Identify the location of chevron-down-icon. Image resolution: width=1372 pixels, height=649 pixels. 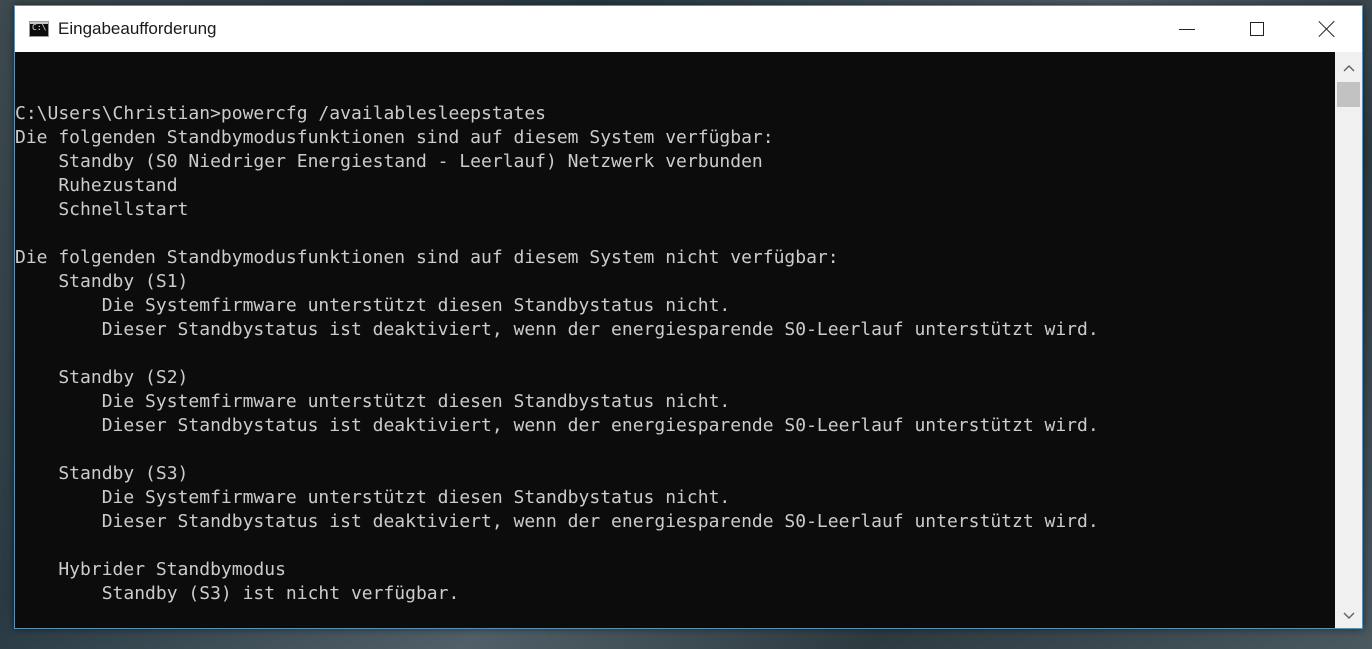
(1348, 615).